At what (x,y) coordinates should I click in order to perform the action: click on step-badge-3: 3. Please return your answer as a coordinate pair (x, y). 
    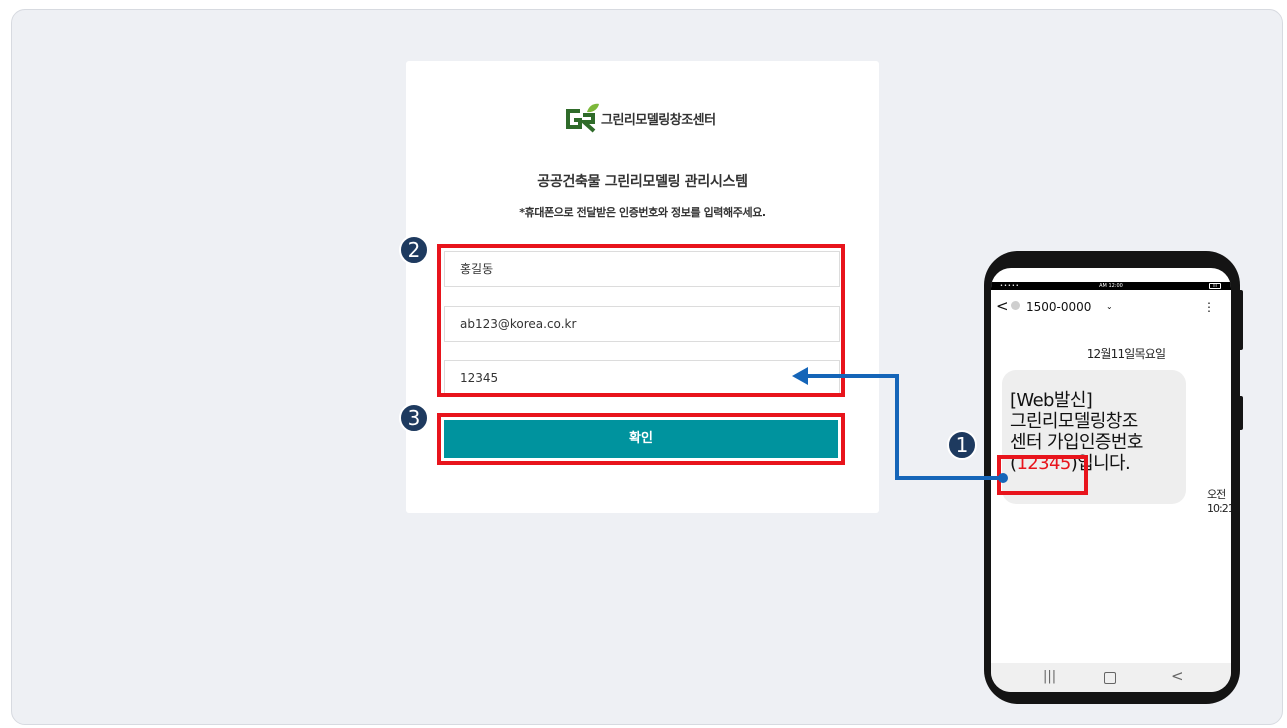
    Looking at the image, I should click on (414, 418).